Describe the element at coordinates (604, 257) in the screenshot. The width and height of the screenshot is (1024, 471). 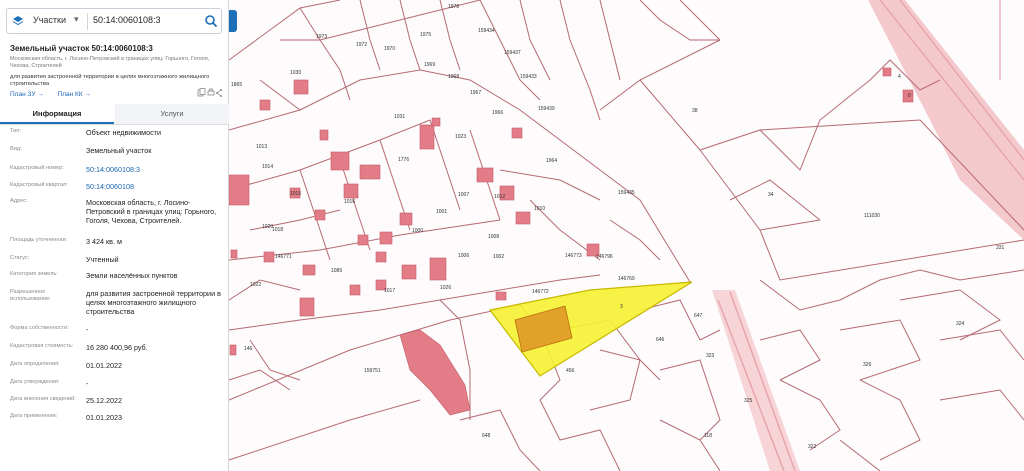
I see `parcel-label: 146796` at that location.